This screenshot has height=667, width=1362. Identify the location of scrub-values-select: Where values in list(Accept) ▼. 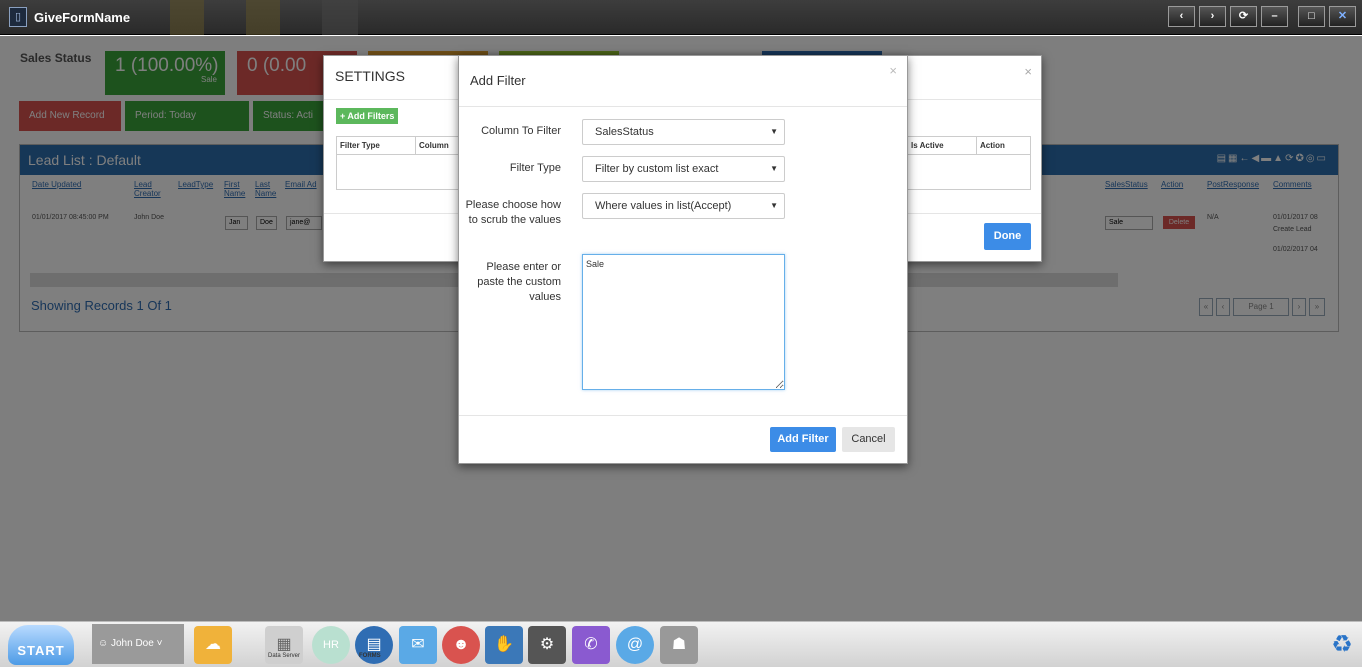
(683, 206).